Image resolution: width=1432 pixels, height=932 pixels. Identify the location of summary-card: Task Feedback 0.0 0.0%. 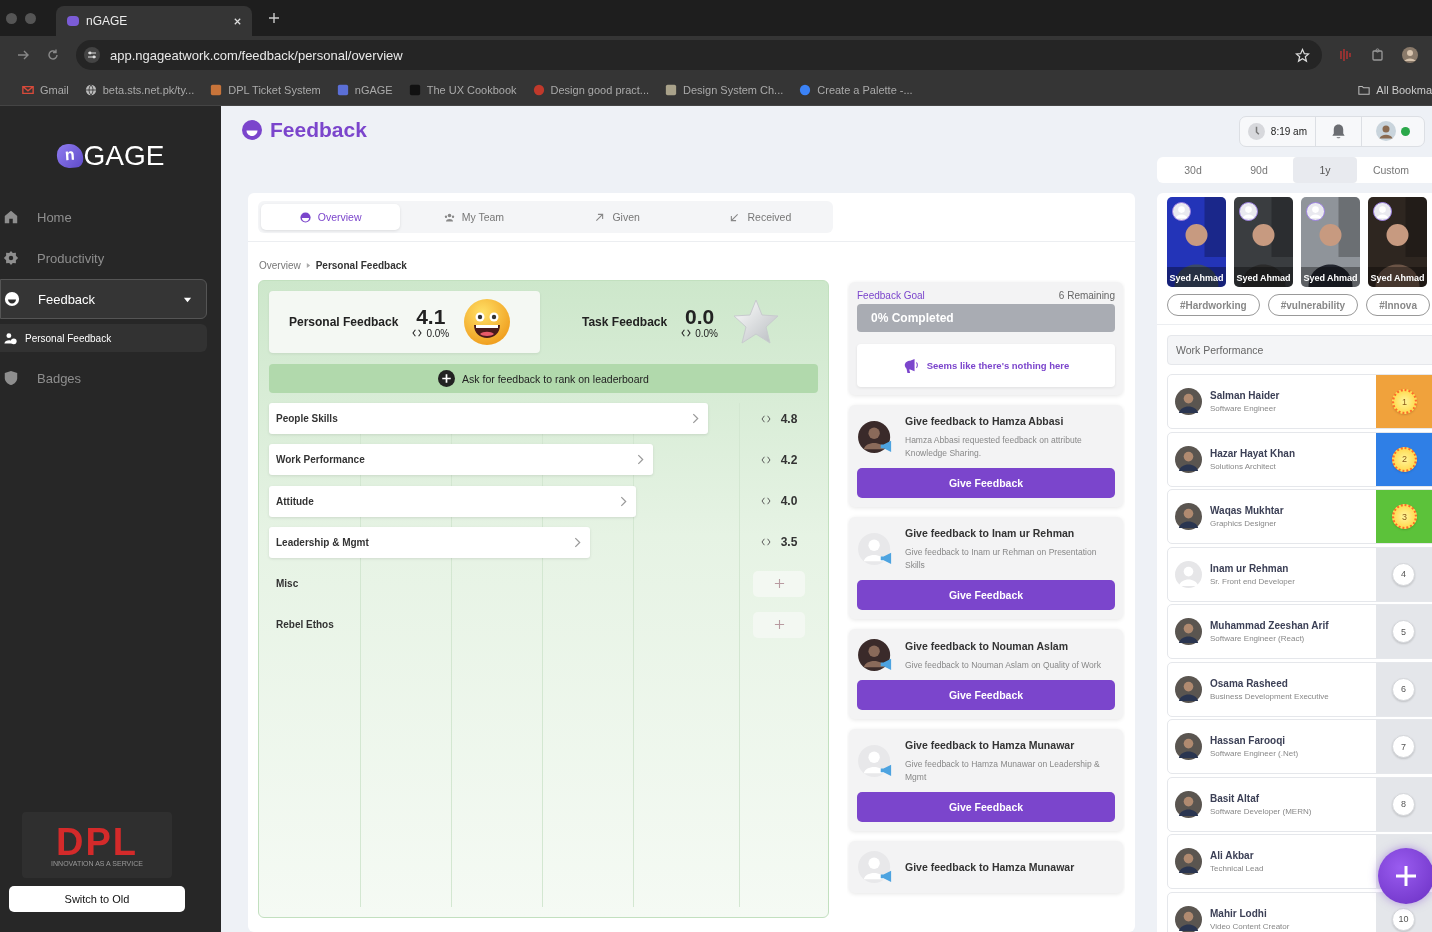
(675, 322).